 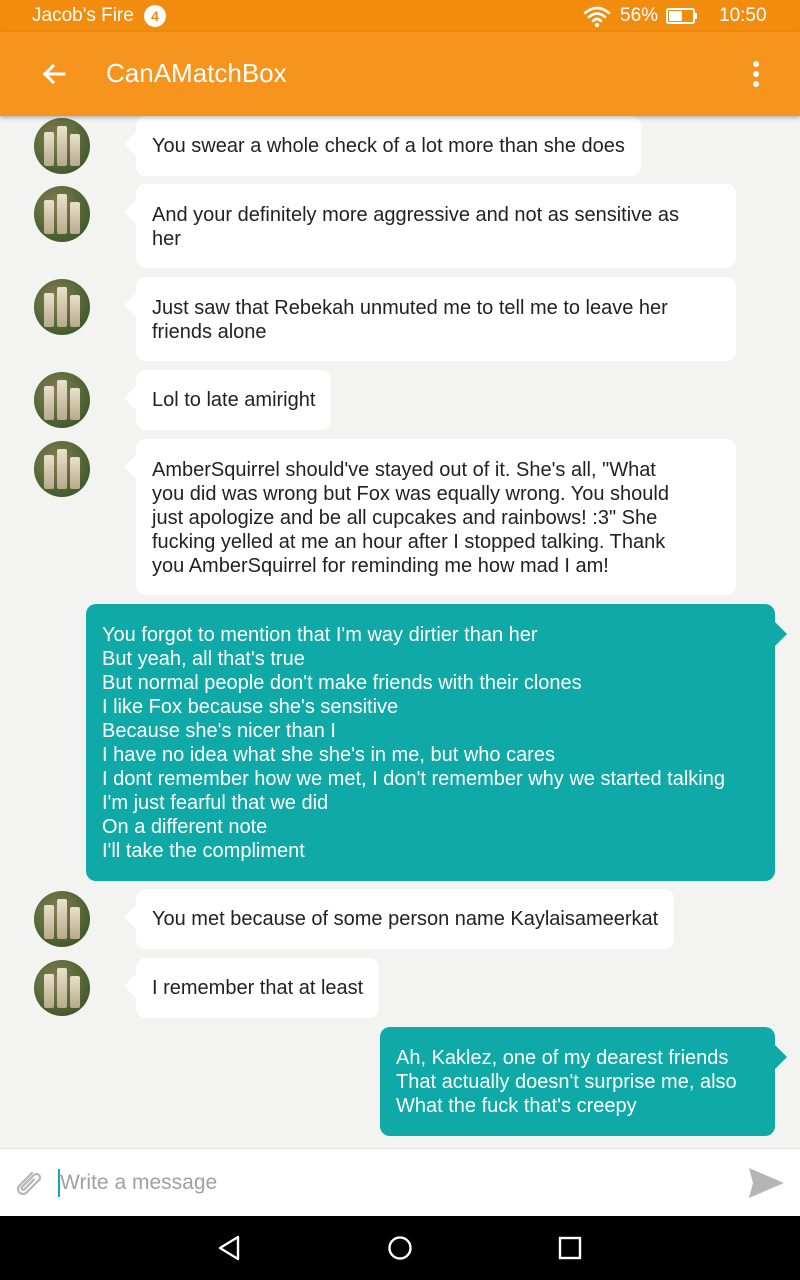 What do you see at coordinates (250, 707) in the screenshot?
I see `message-line: I like Fox because she's sensitive` at bounding box center [250, 707].